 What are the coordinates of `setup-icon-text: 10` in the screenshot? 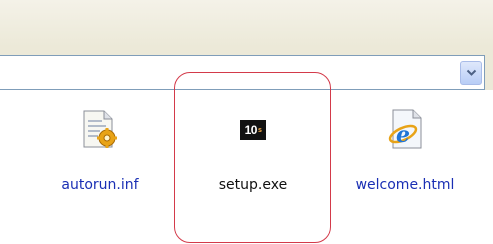 It's located at (251, 130).